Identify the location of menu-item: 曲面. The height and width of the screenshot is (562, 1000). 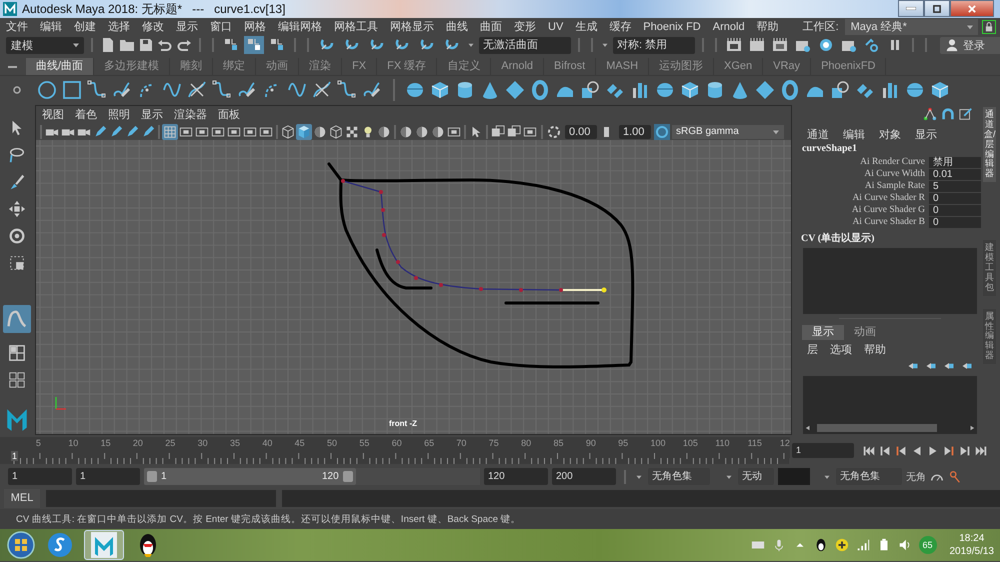
(491, 26).